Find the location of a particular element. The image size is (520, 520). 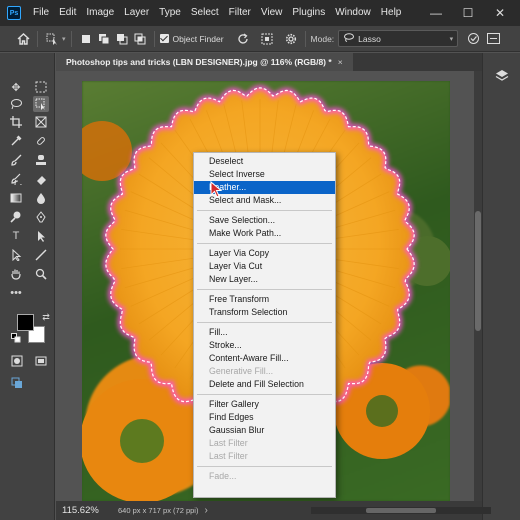

lasso-tool-icon is located at coordinates (16, 104).